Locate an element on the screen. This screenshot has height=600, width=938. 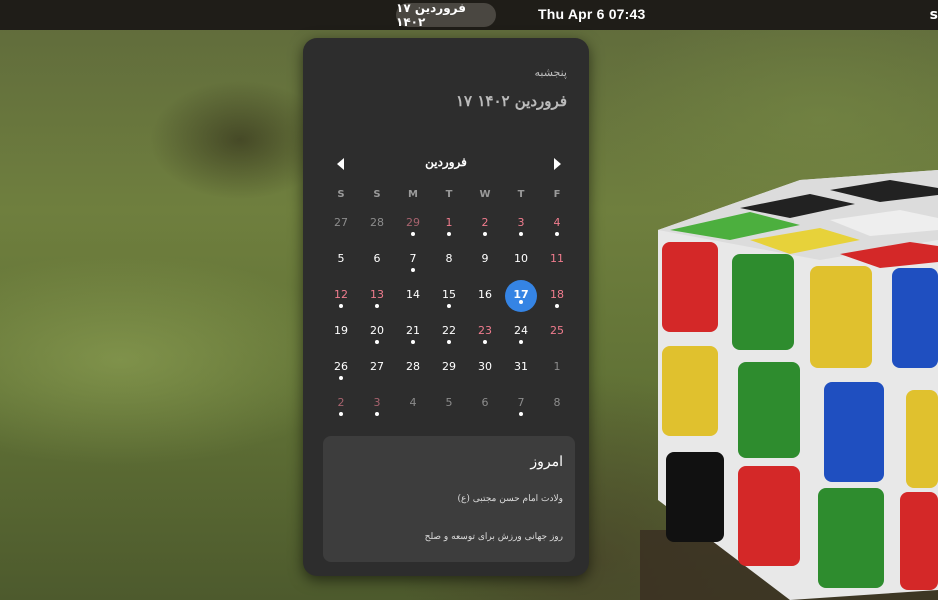
day-cell: 14 is located at coordinates (413, 296).